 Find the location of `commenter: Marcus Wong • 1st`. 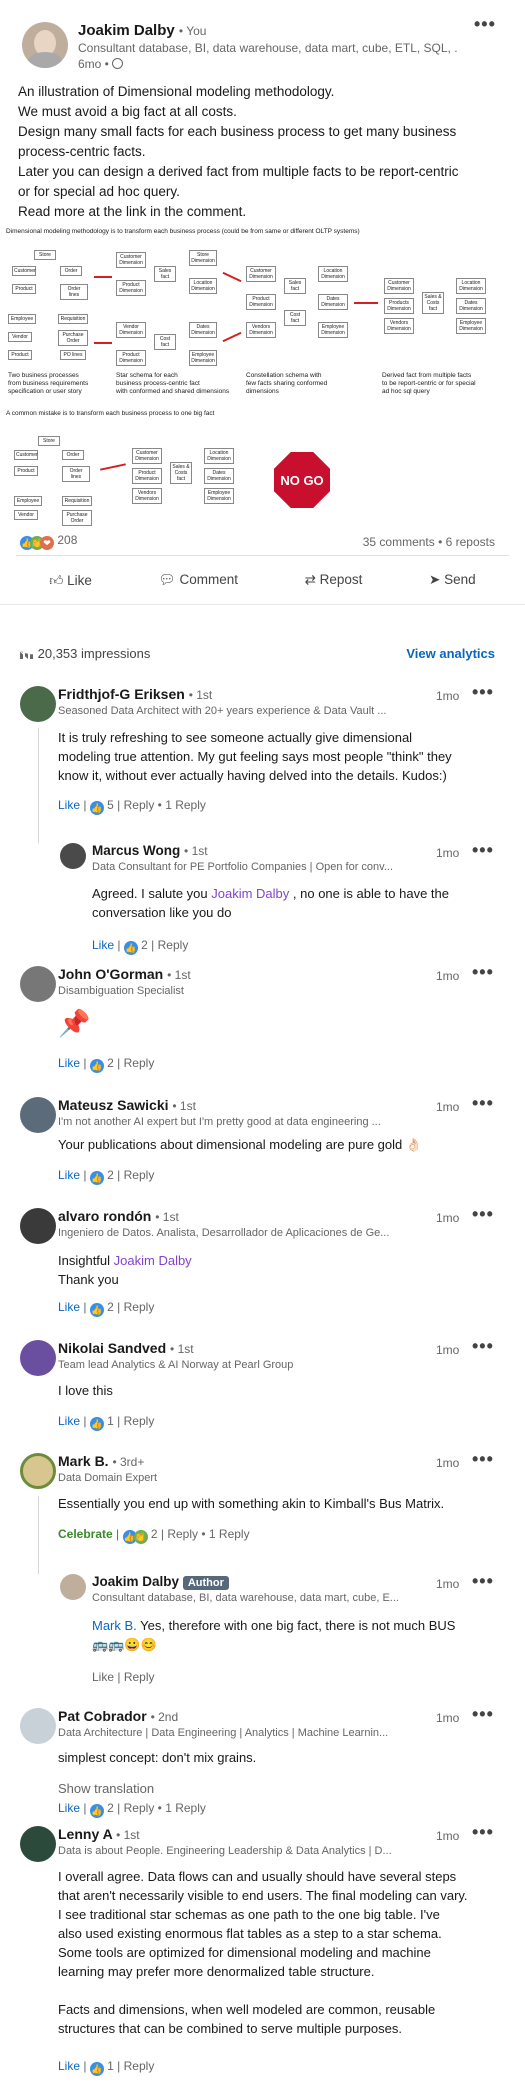

commenter: Marcus Wong • 1st is located at coordinates (150, 850).